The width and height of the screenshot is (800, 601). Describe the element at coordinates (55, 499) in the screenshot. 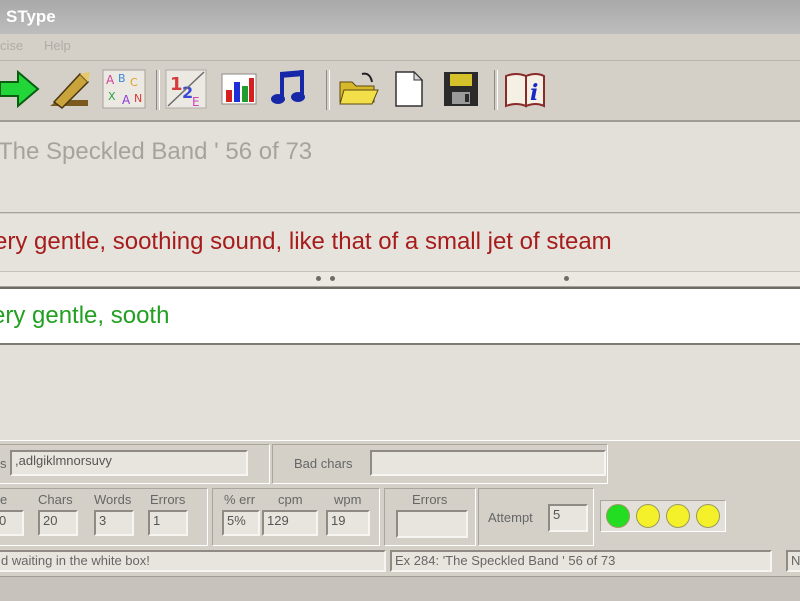

I see `chars-label: Chars` at that location.